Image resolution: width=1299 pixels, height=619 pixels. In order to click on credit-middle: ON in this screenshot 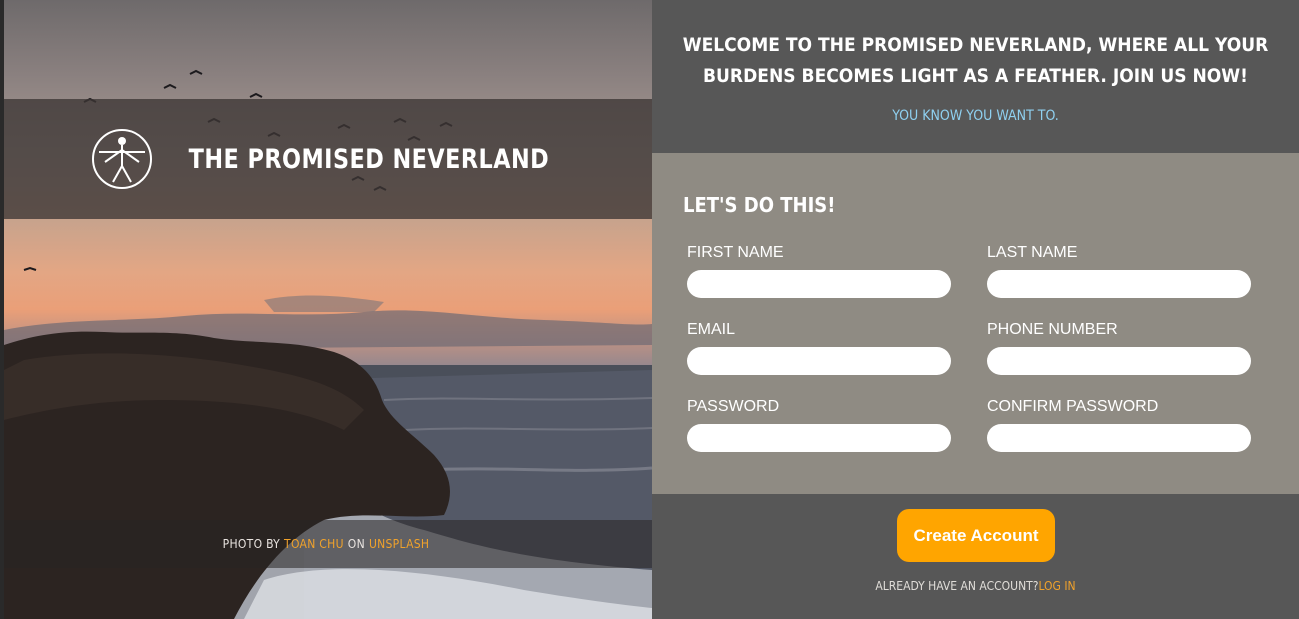, I will do `click(356, 544)`.